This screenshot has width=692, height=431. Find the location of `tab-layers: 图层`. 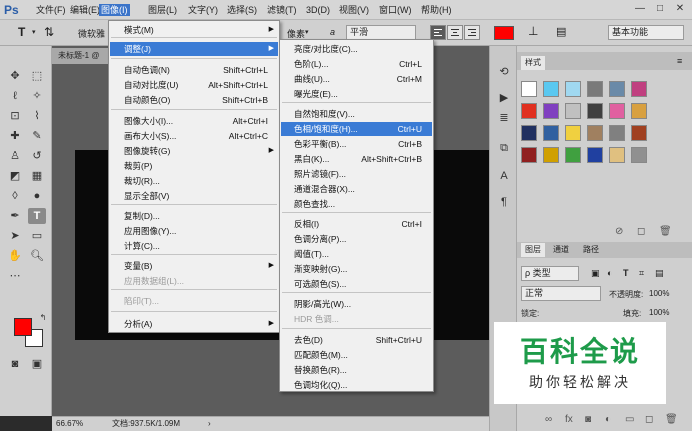

tab-layers: 图层 is located at coordinates (533, 250).